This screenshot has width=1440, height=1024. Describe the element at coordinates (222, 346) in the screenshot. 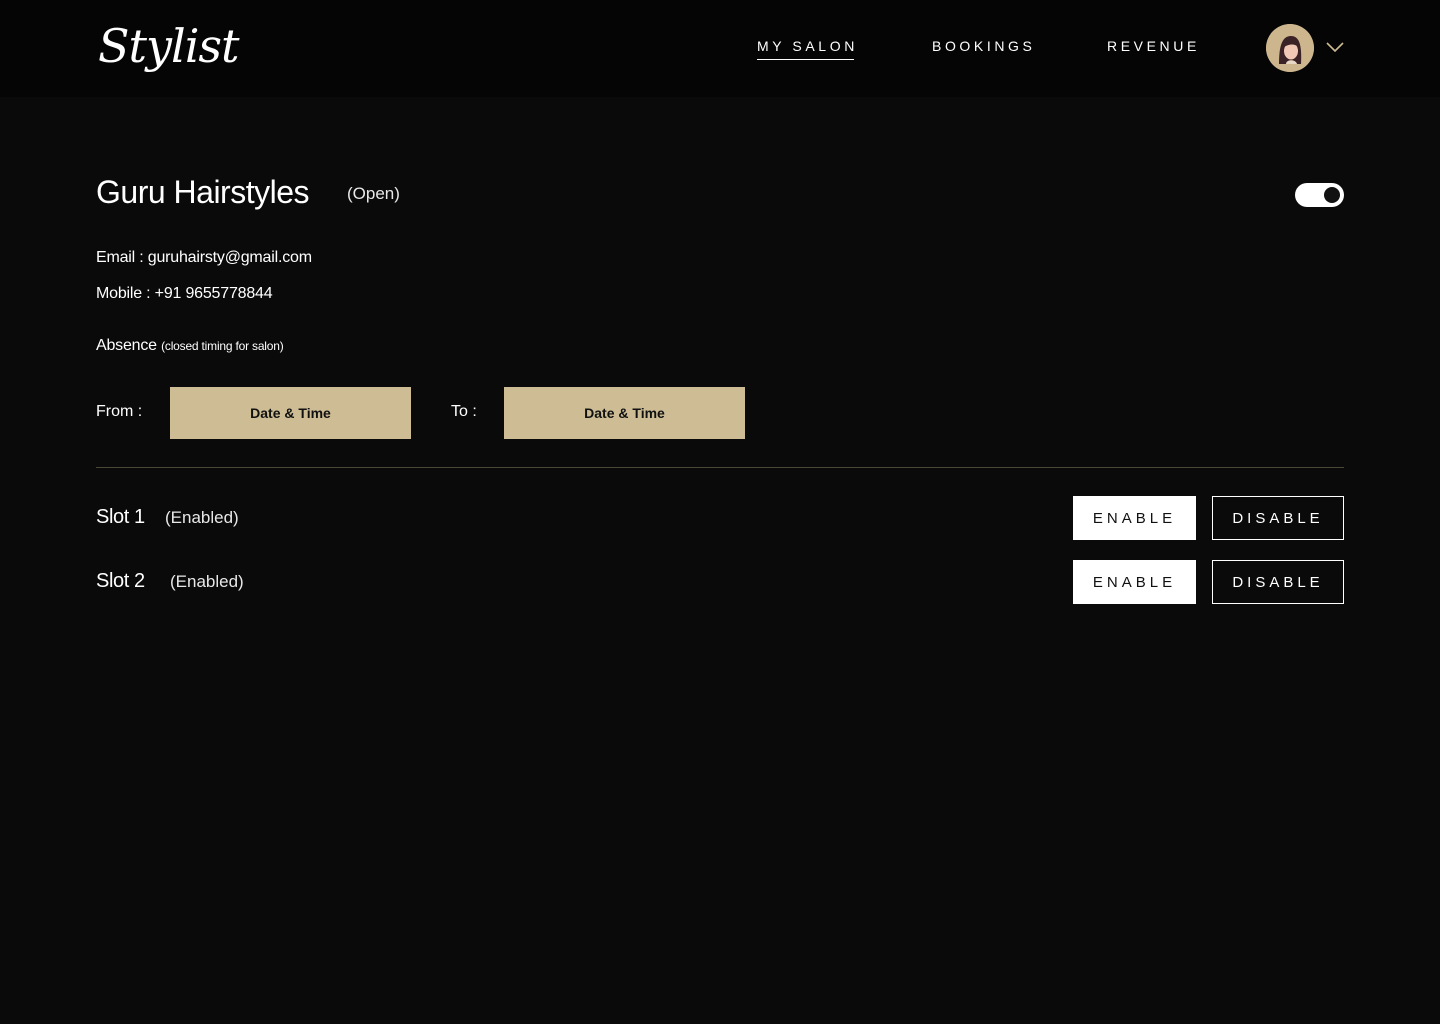

I see `absence-note: (closed timing for salon)` at that location.